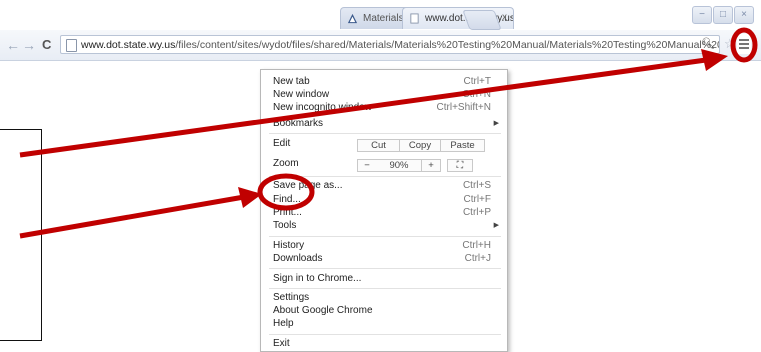  I want to click on arrow-to-find, so click(140, 213).